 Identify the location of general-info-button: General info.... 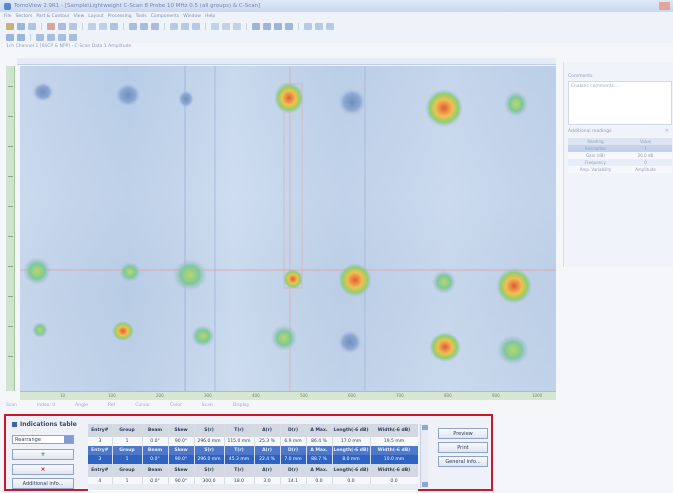
(463, 461).